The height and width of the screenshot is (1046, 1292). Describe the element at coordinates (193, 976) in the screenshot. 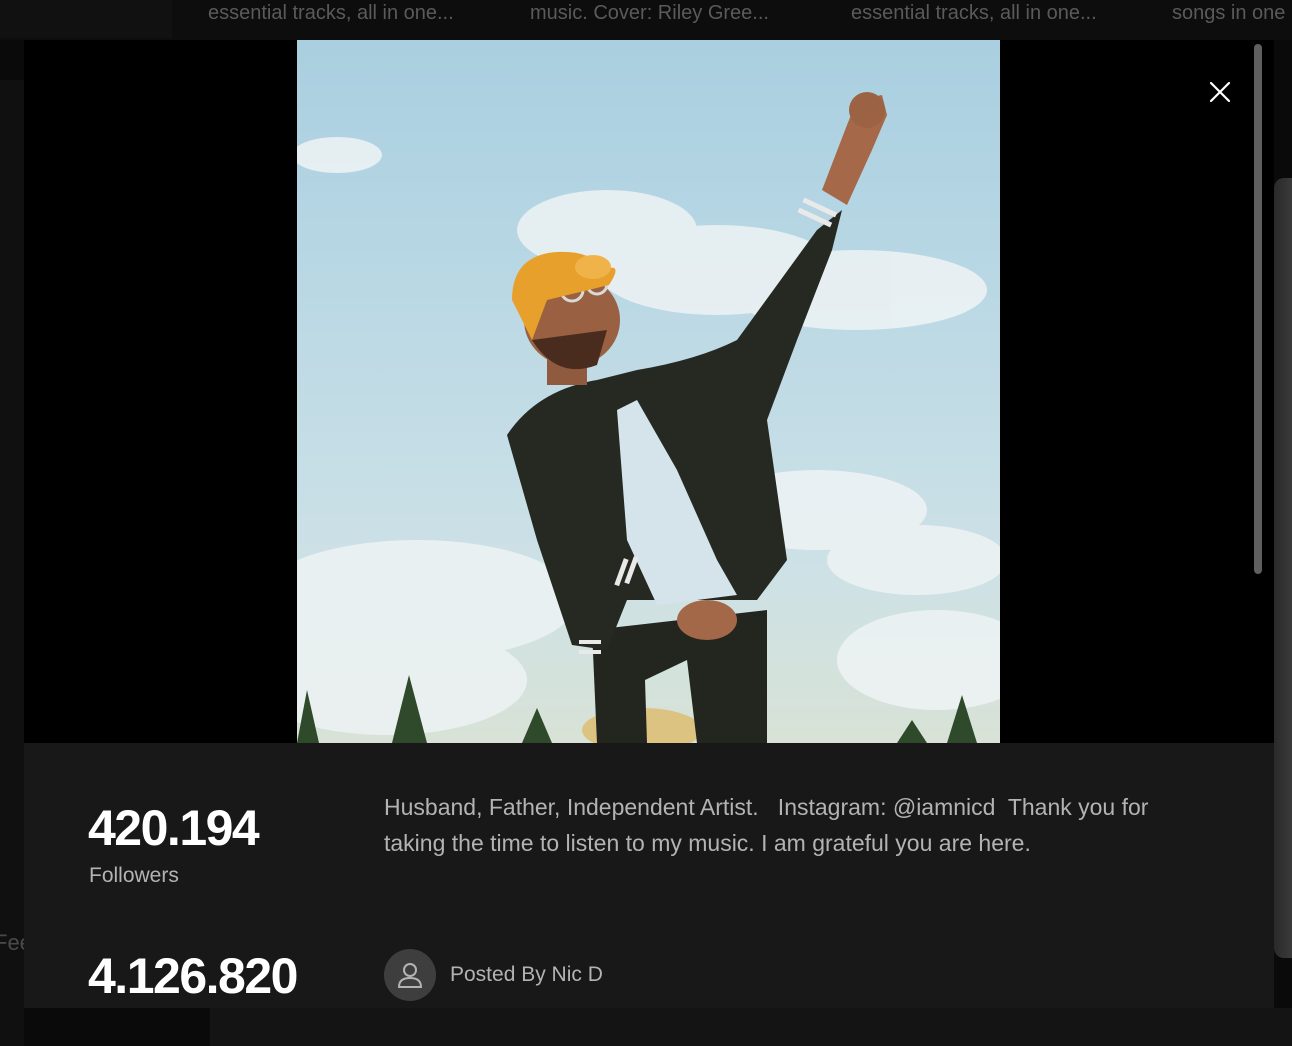

I see `monthly-listeners-count: 4.126.820` at that location.